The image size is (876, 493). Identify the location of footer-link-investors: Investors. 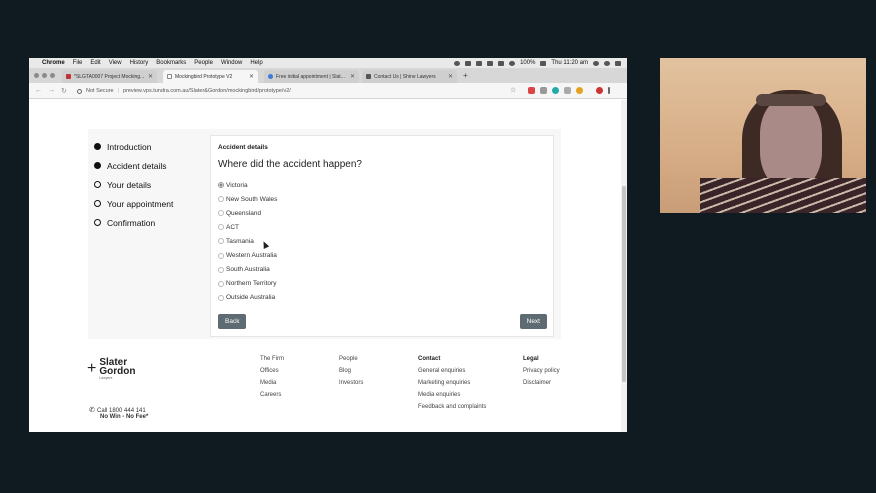
(351, 386).